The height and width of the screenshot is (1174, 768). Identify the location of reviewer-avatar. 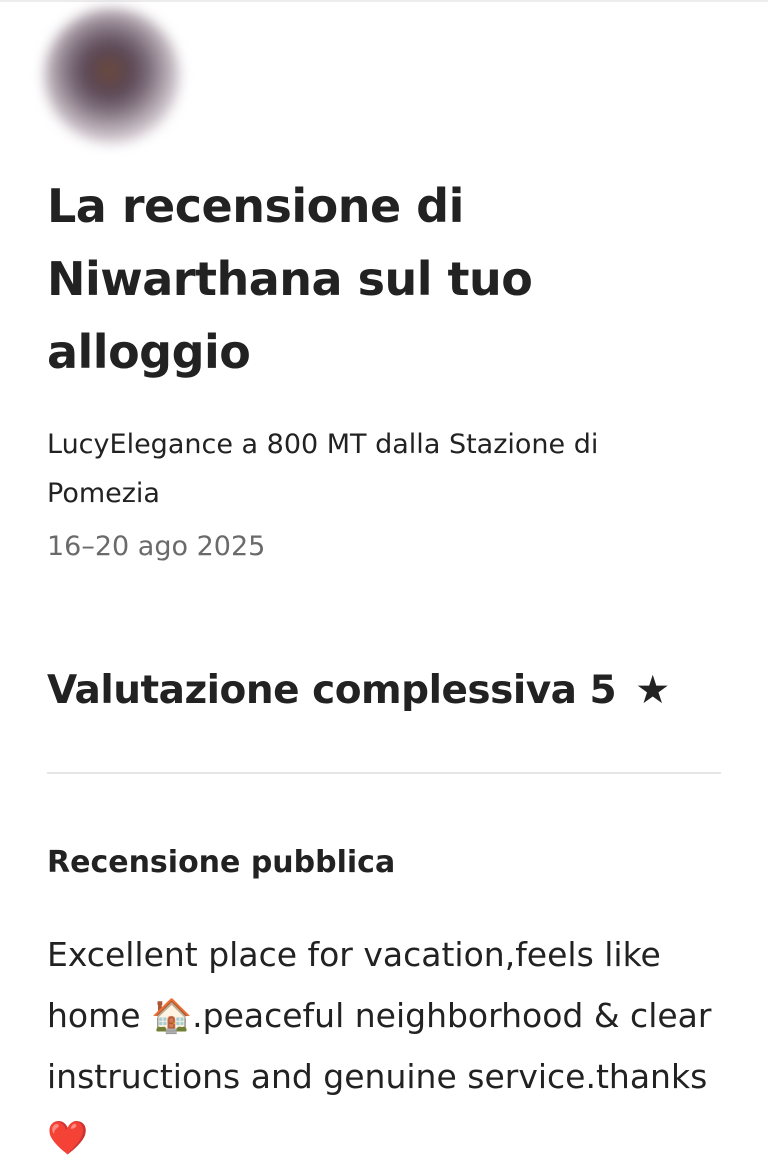
(112, 76).